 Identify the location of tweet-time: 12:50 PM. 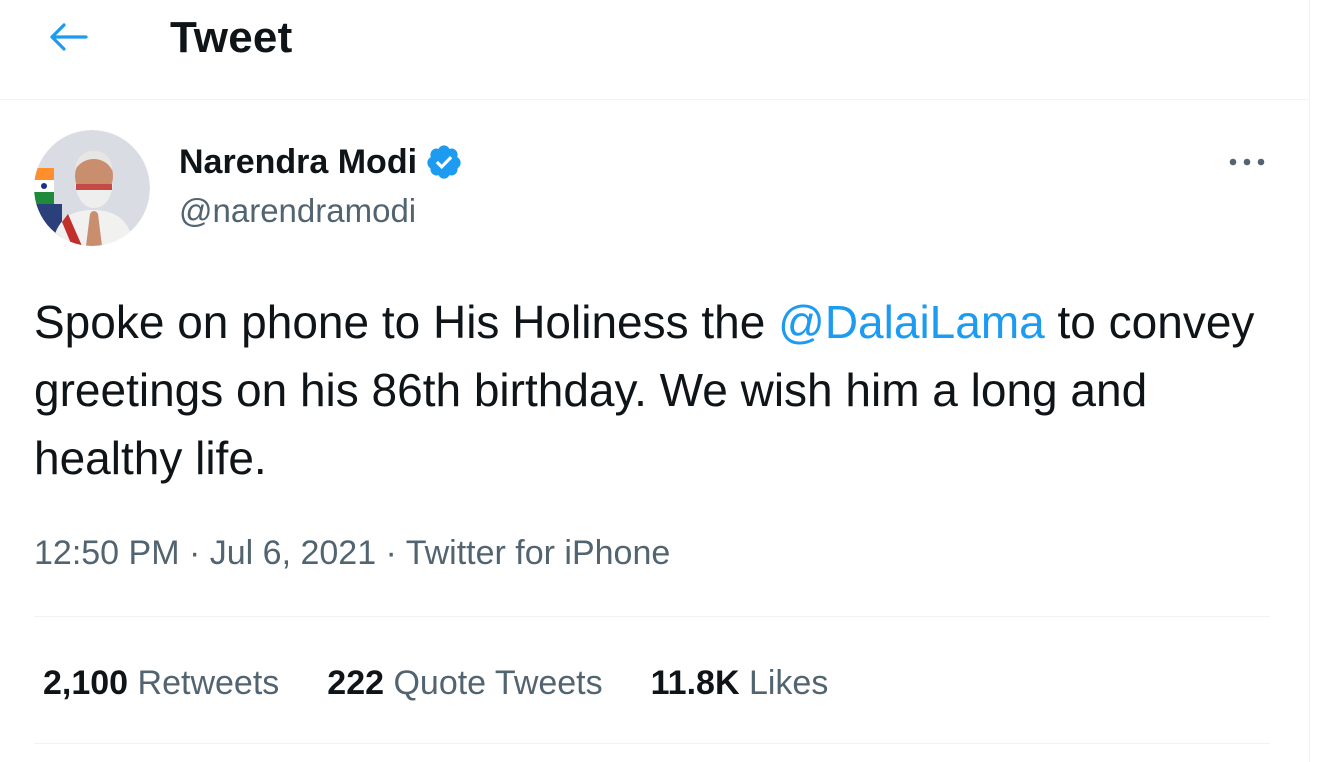
(107, 553).